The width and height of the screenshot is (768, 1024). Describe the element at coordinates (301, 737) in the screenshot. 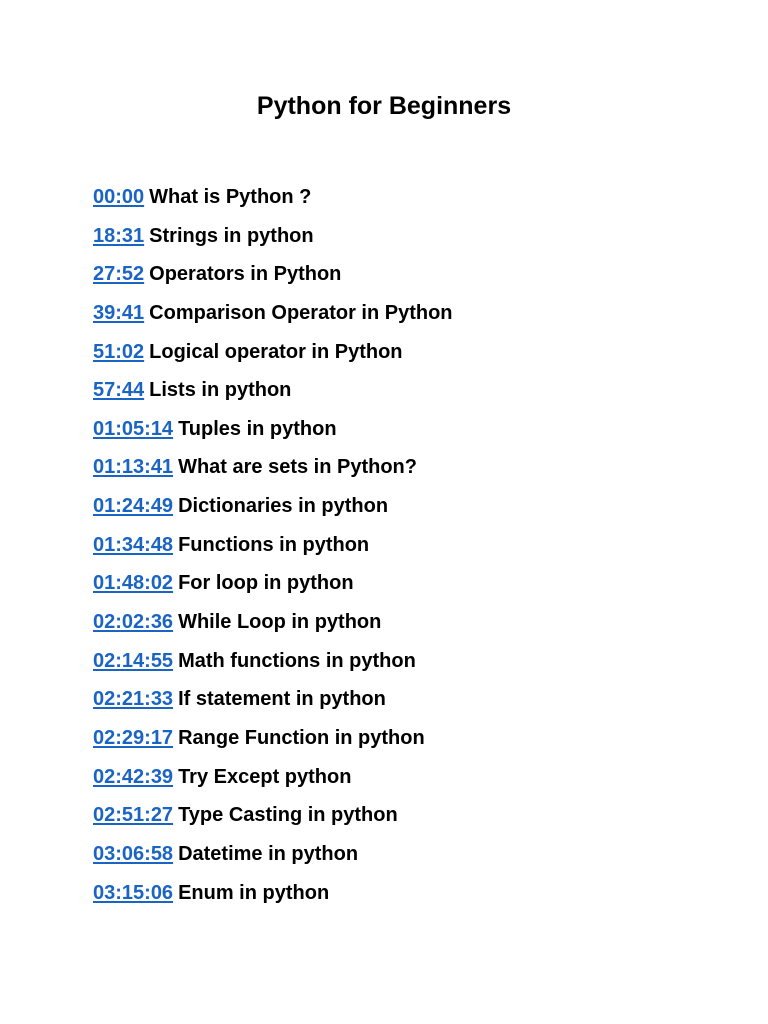

I see `topic-label: Range Function in python` at that location.